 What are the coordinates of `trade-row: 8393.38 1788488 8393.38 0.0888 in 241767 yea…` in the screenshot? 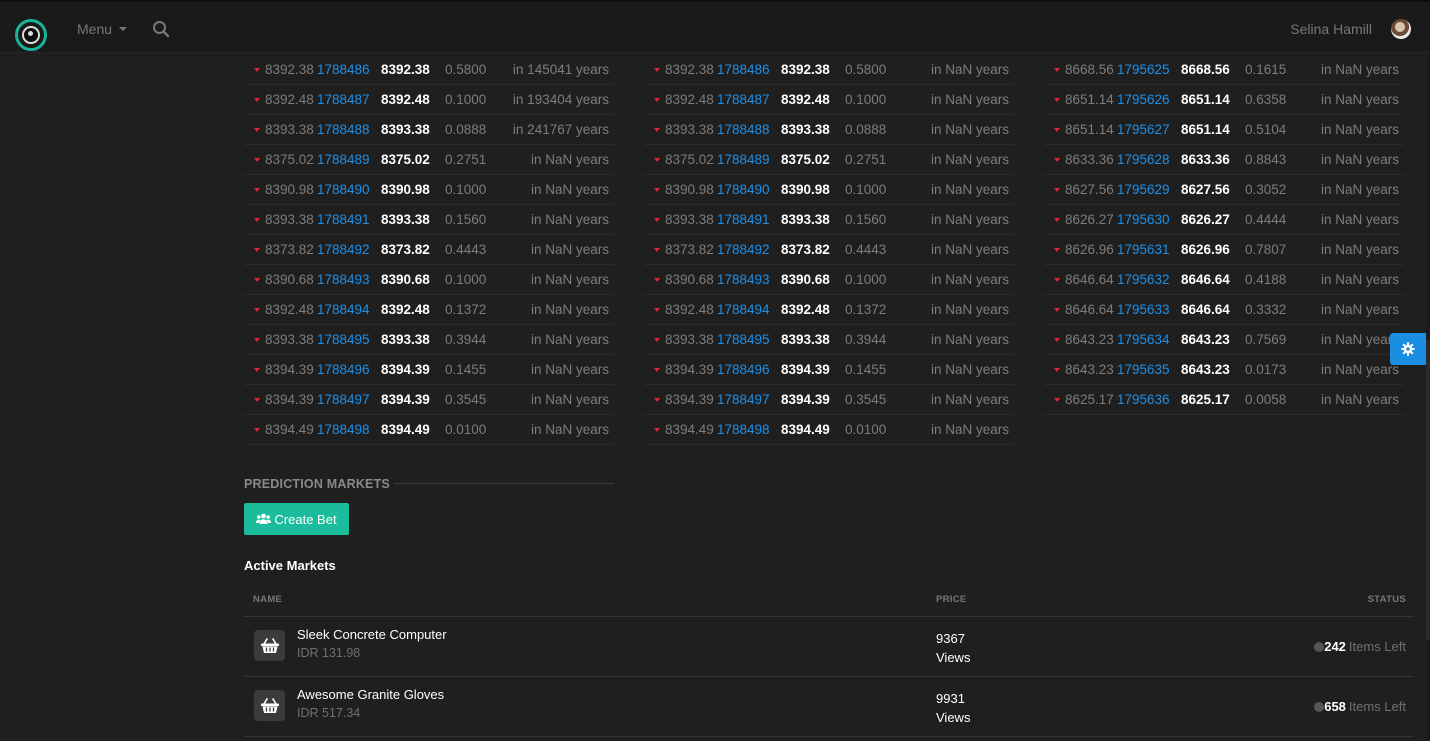 It's located at (429, 130).